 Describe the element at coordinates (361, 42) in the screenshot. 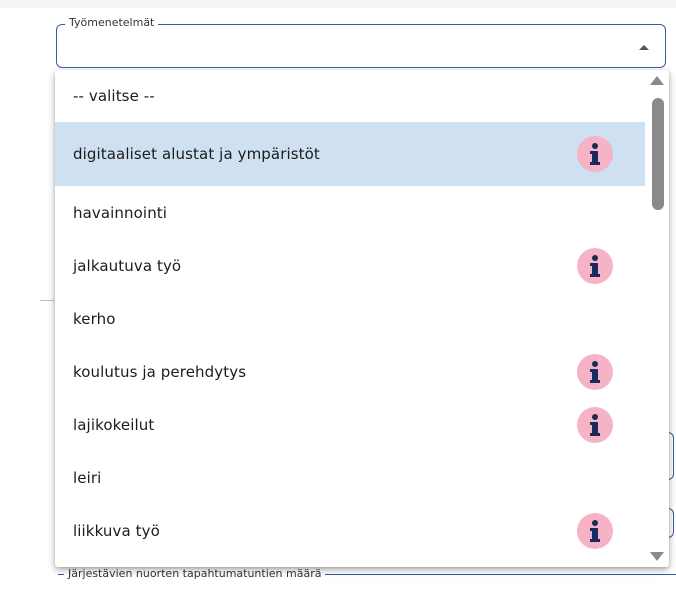

I see `work-methods-select: Työmenetelmät` at that location.